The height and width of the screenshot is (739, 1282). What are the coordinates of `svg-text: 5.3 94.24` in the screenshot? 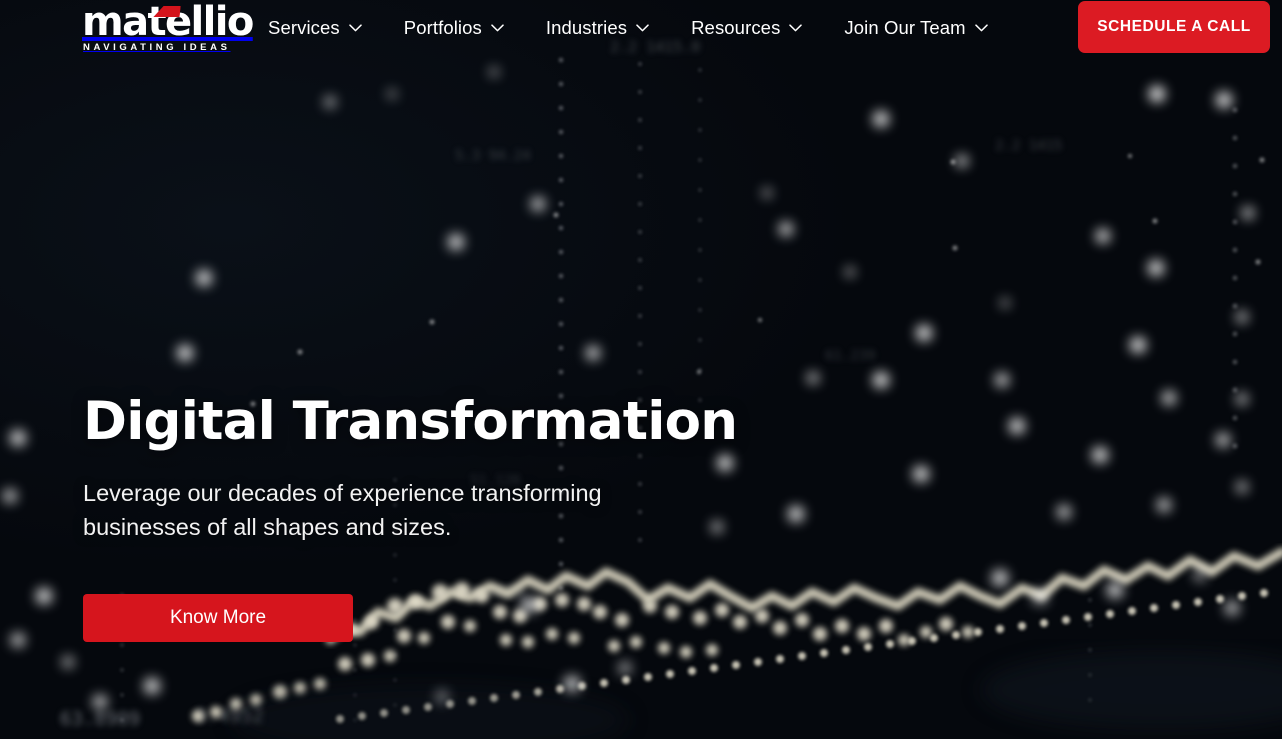 It's located at (493, 156).